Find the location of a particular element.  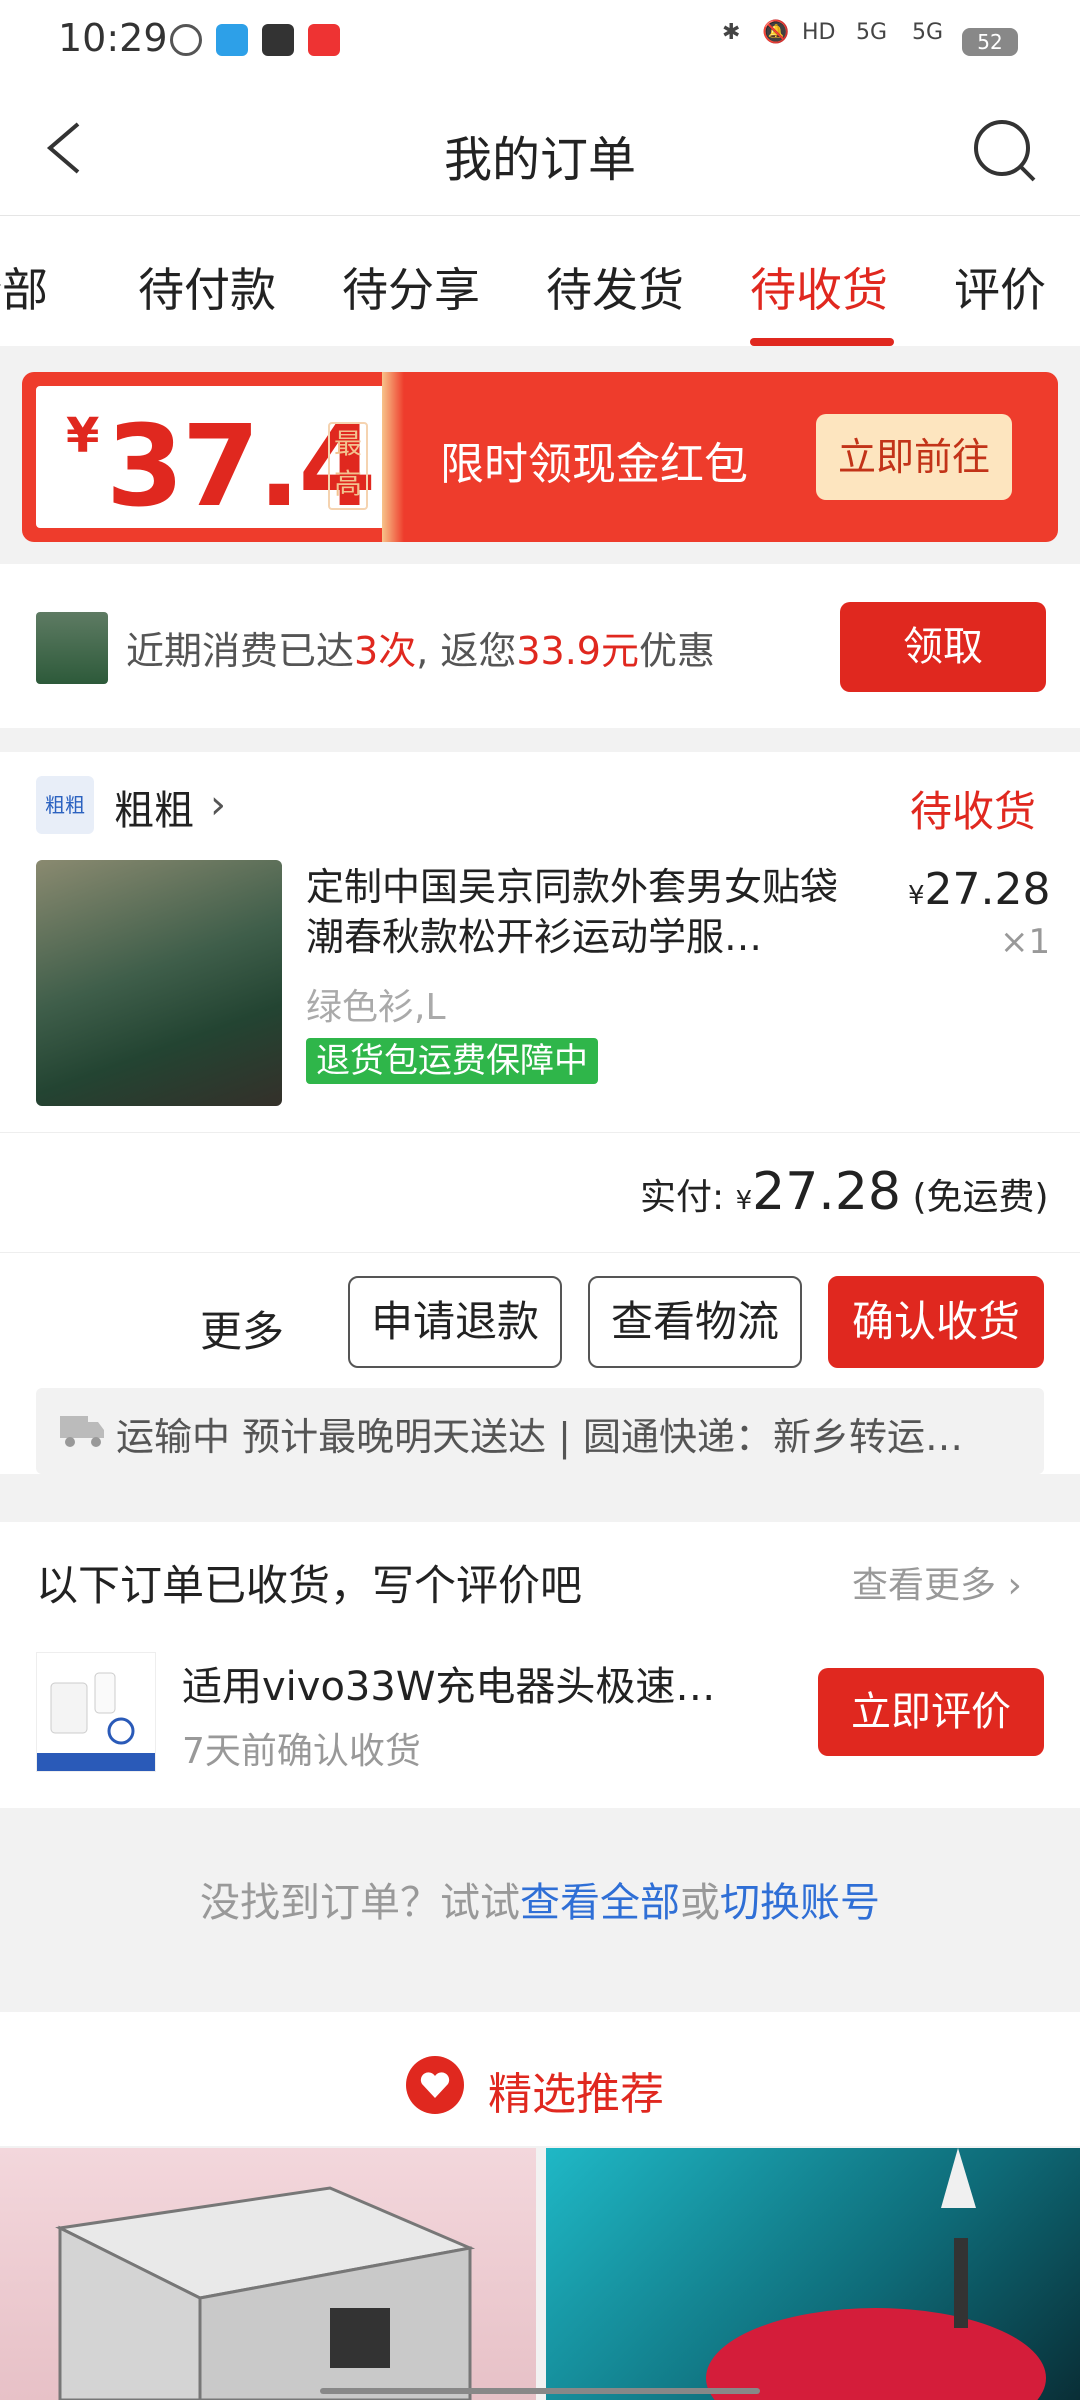

charger-image is located at coordinates (96, 1721).